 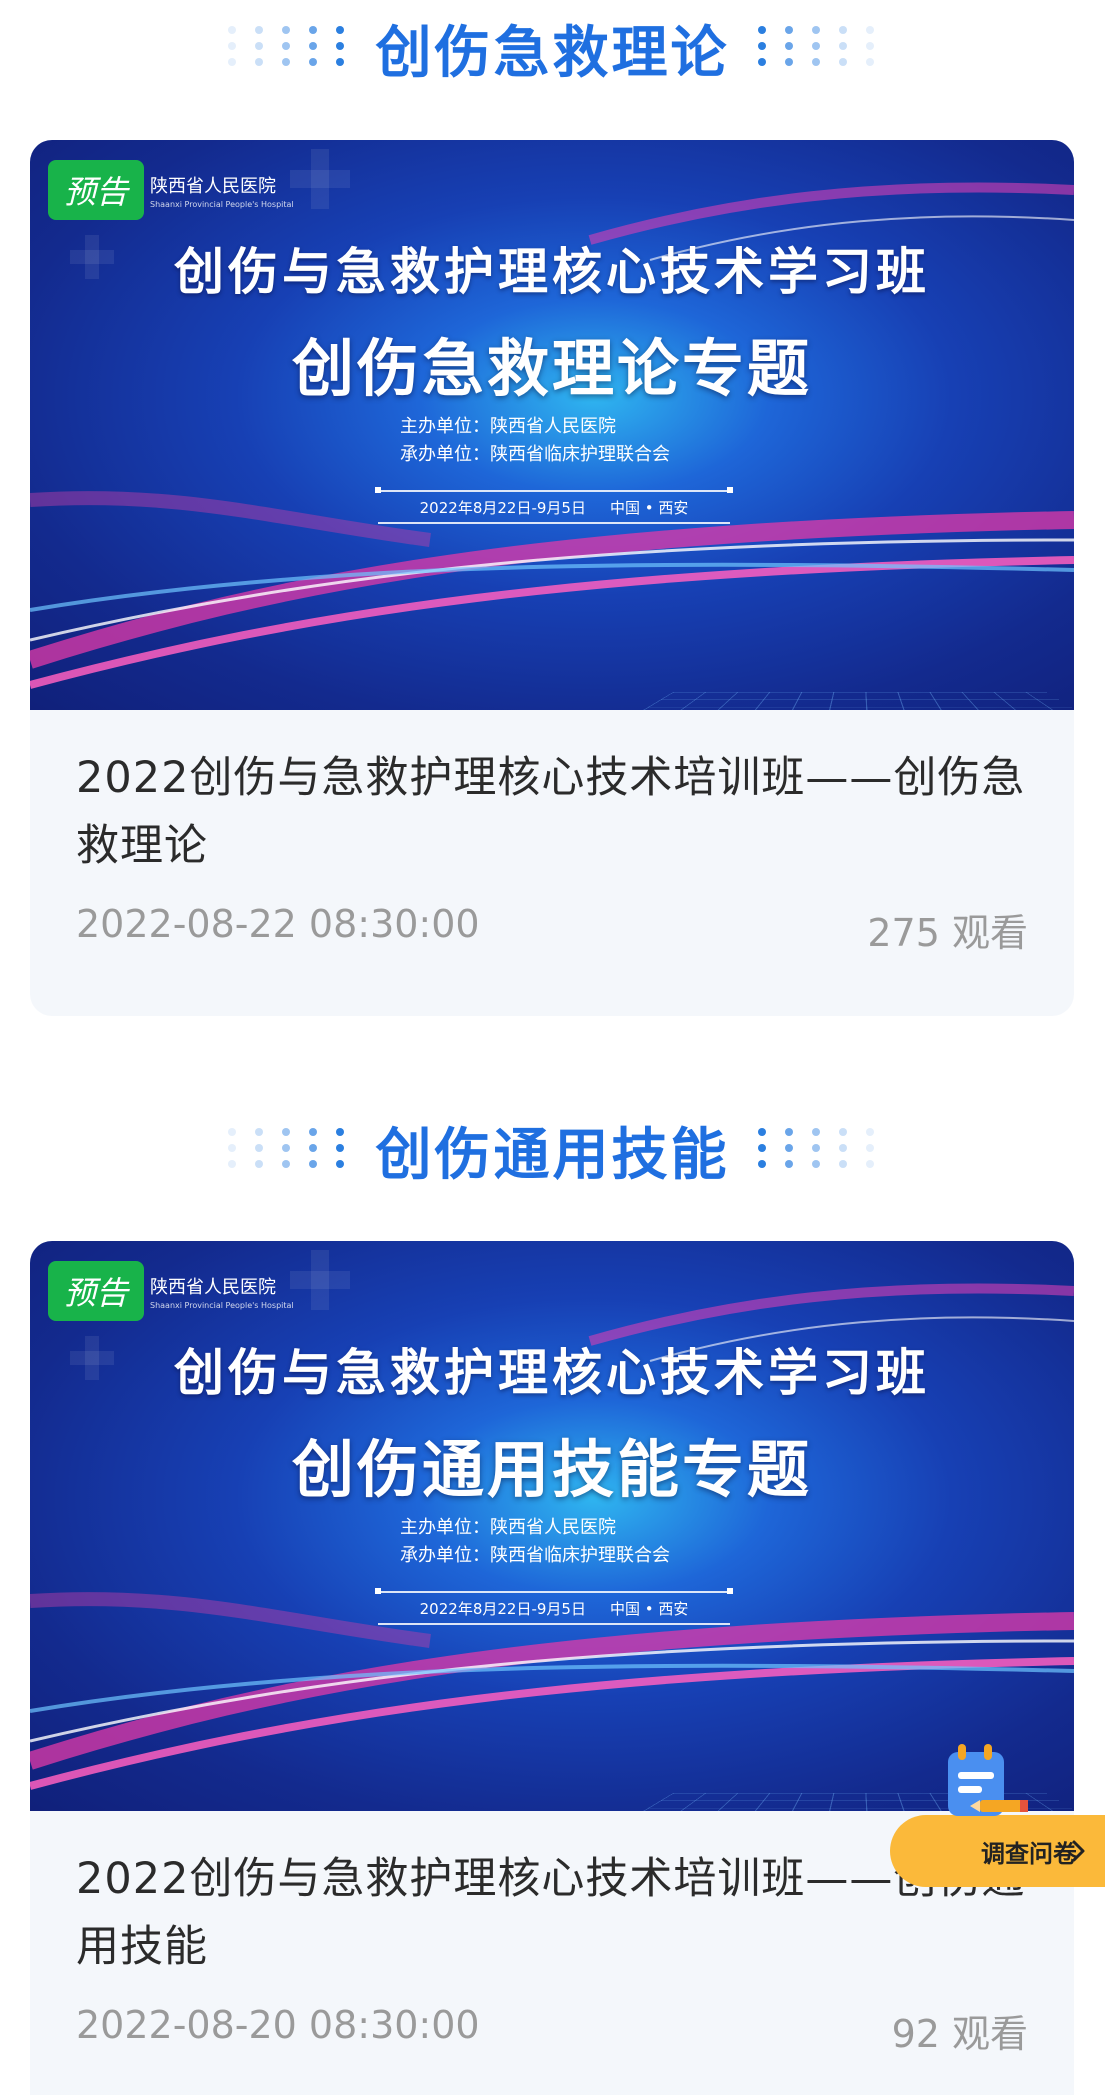 I want to click on section-header-2: 创伤通用技能, so click(x=552, y=1150).